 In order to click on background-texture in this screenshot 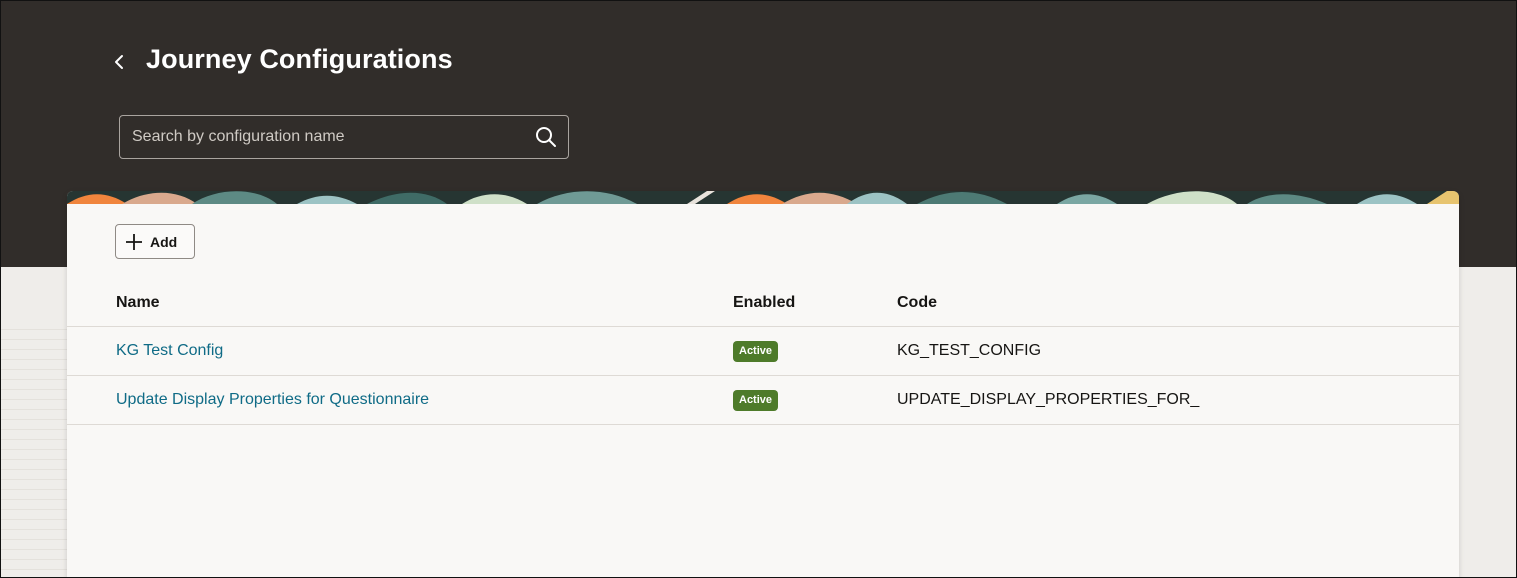, I will do `click(35, 449)`.